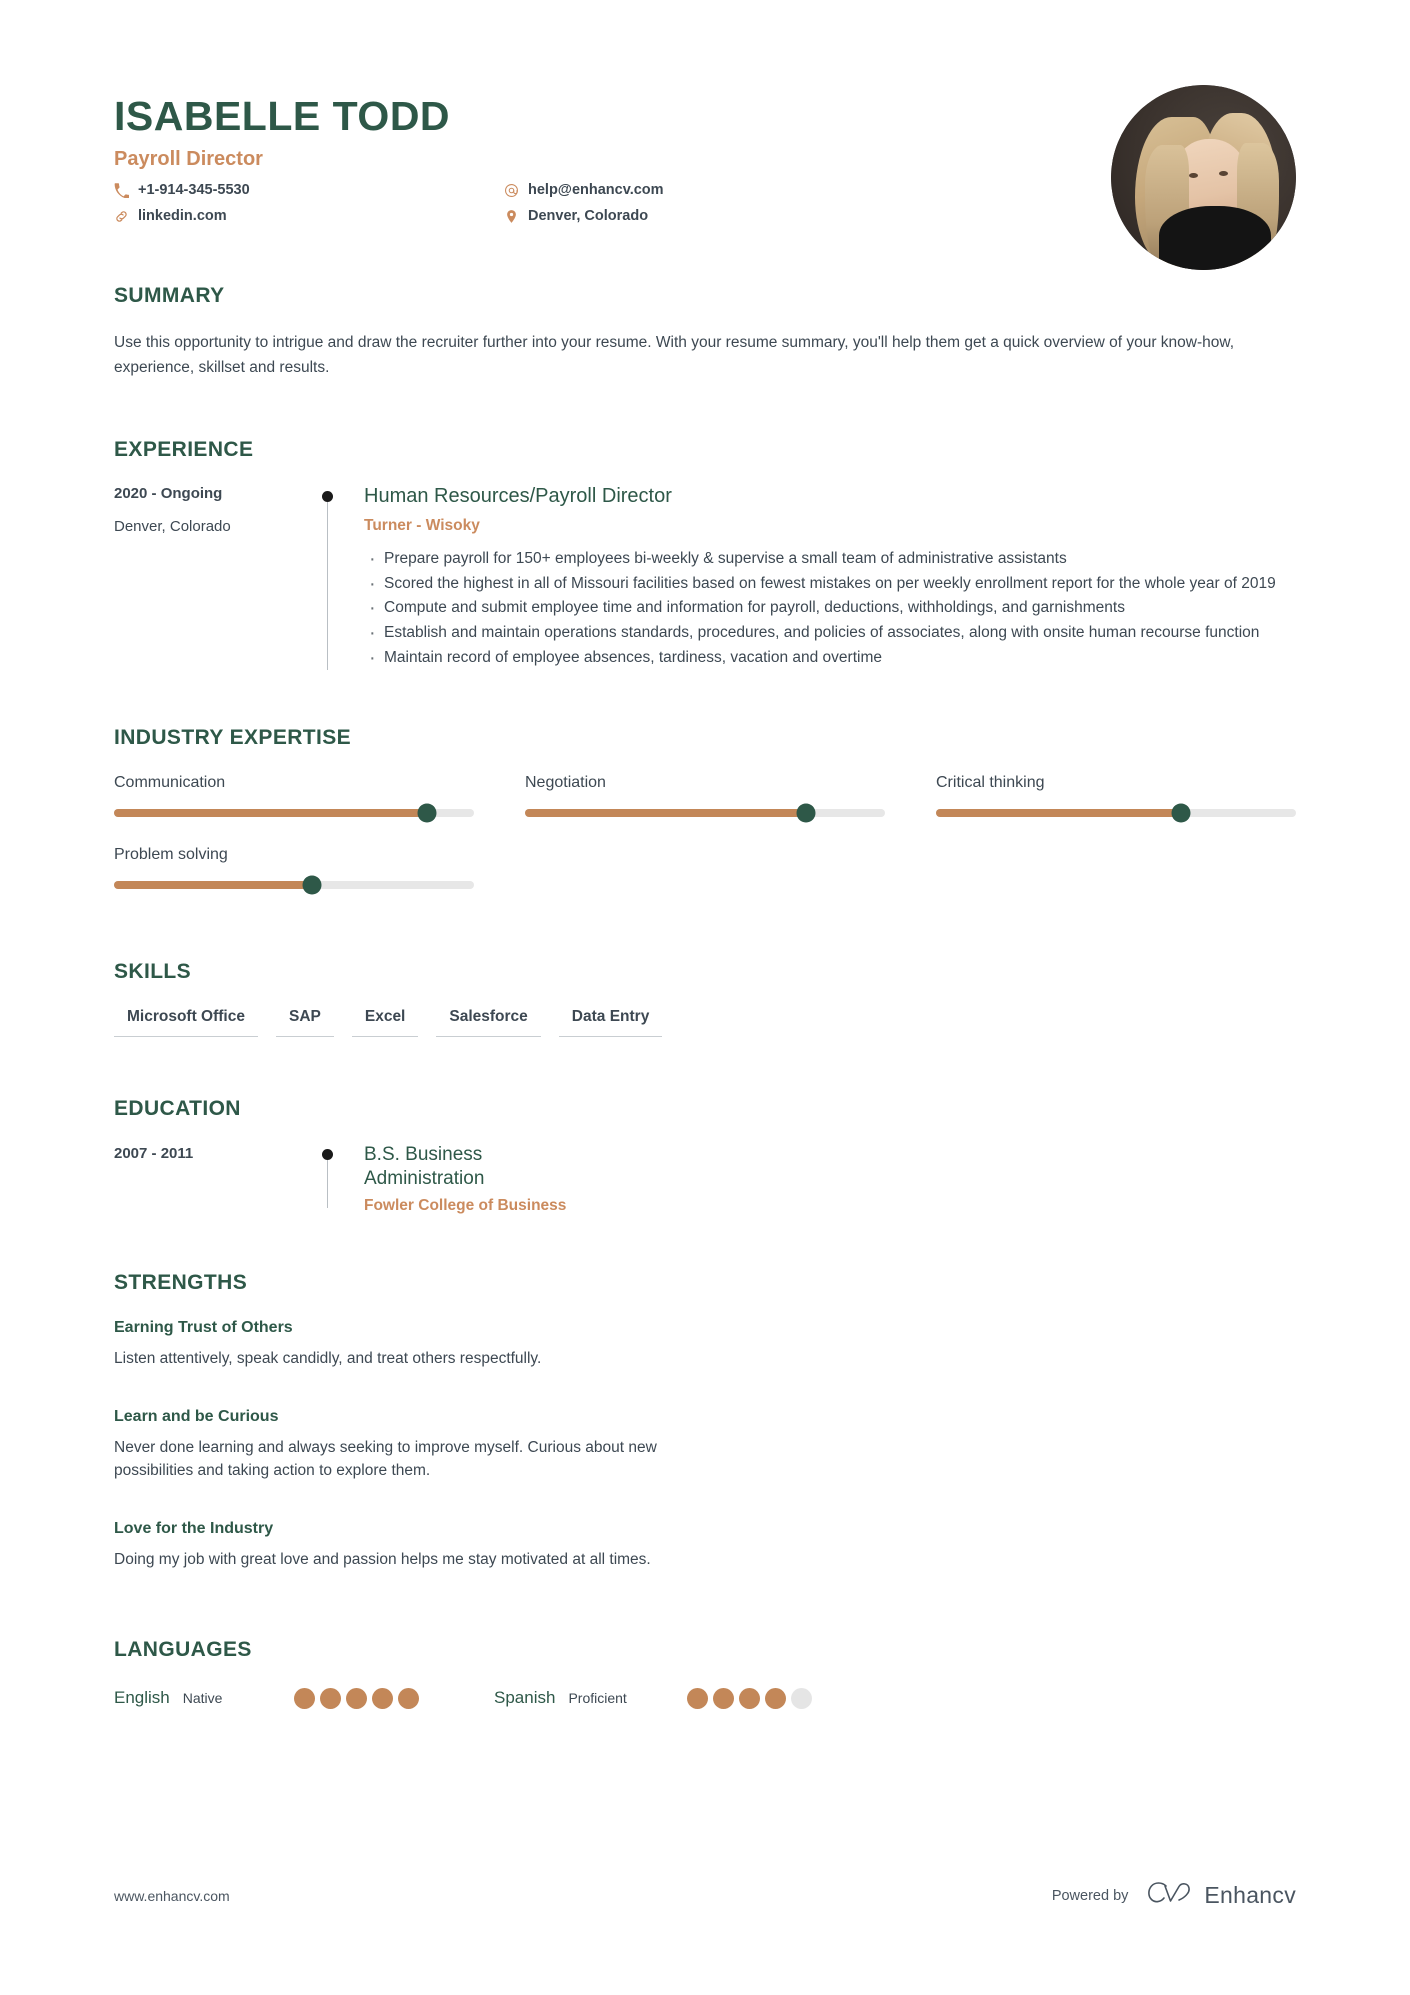  I want to click on contact-linkedin-value: linkedin.com, so click(182, 215).